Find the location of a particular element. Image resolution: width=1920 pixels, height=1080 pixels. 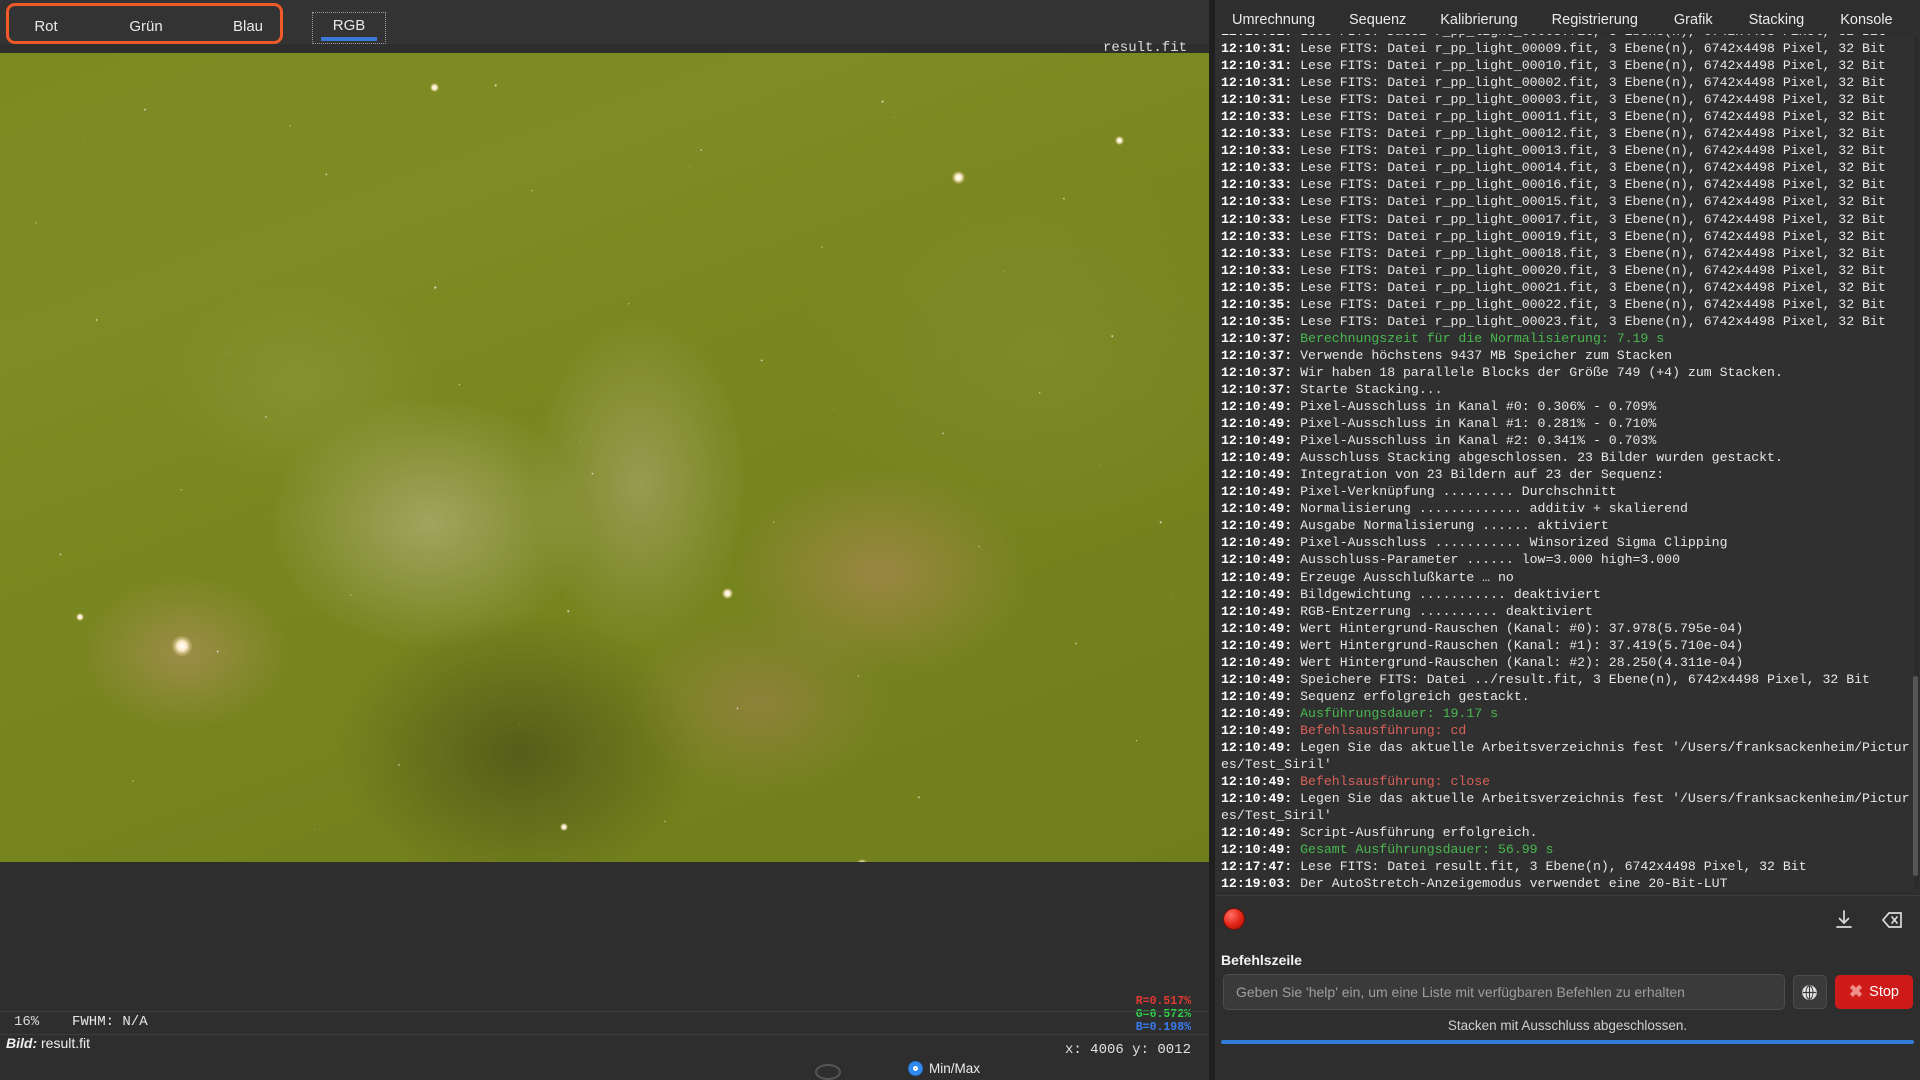

console-log-message: RGB-Entzerrung .......... deaktiviert is located at coordinates (1446, 611).